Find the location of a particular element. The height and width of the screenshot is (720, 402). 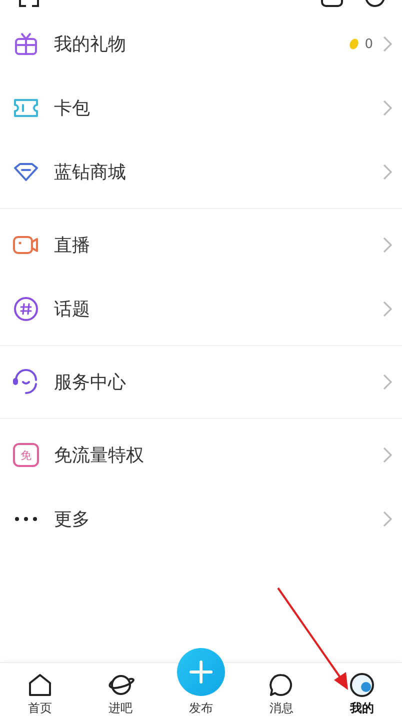

tab-item: 进吧 is located at coordinates (120, 694).